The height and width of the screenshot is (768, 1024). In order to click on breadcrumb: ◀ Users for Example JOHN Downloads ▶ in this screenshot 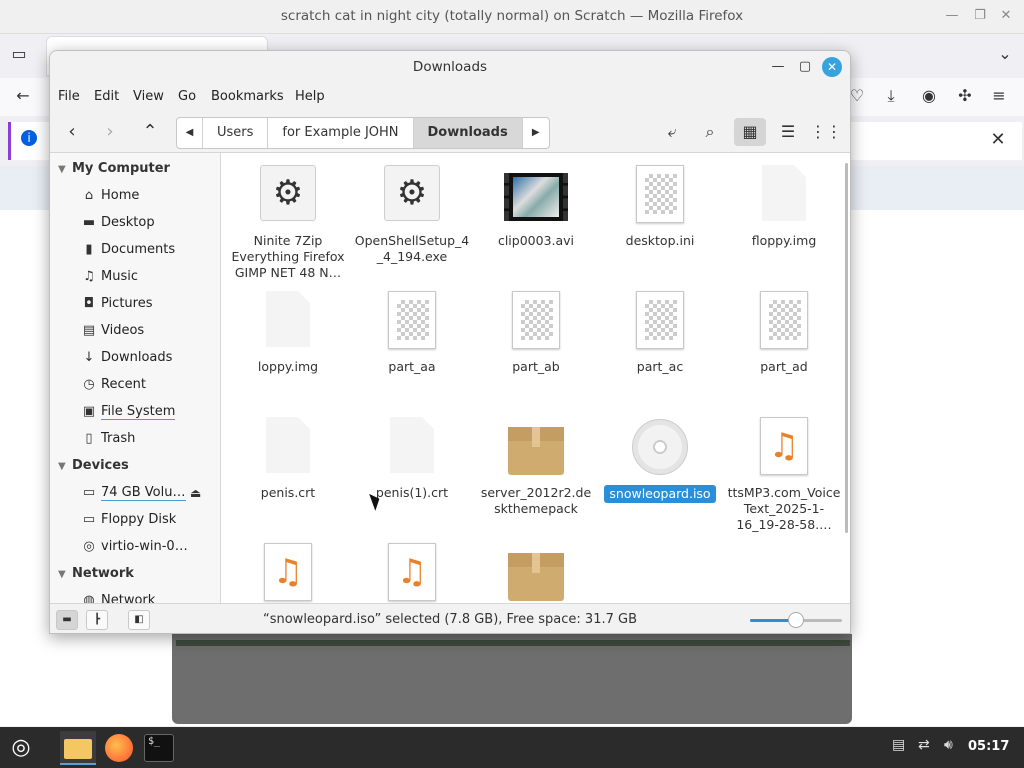, I will do `click(363, 133)`.